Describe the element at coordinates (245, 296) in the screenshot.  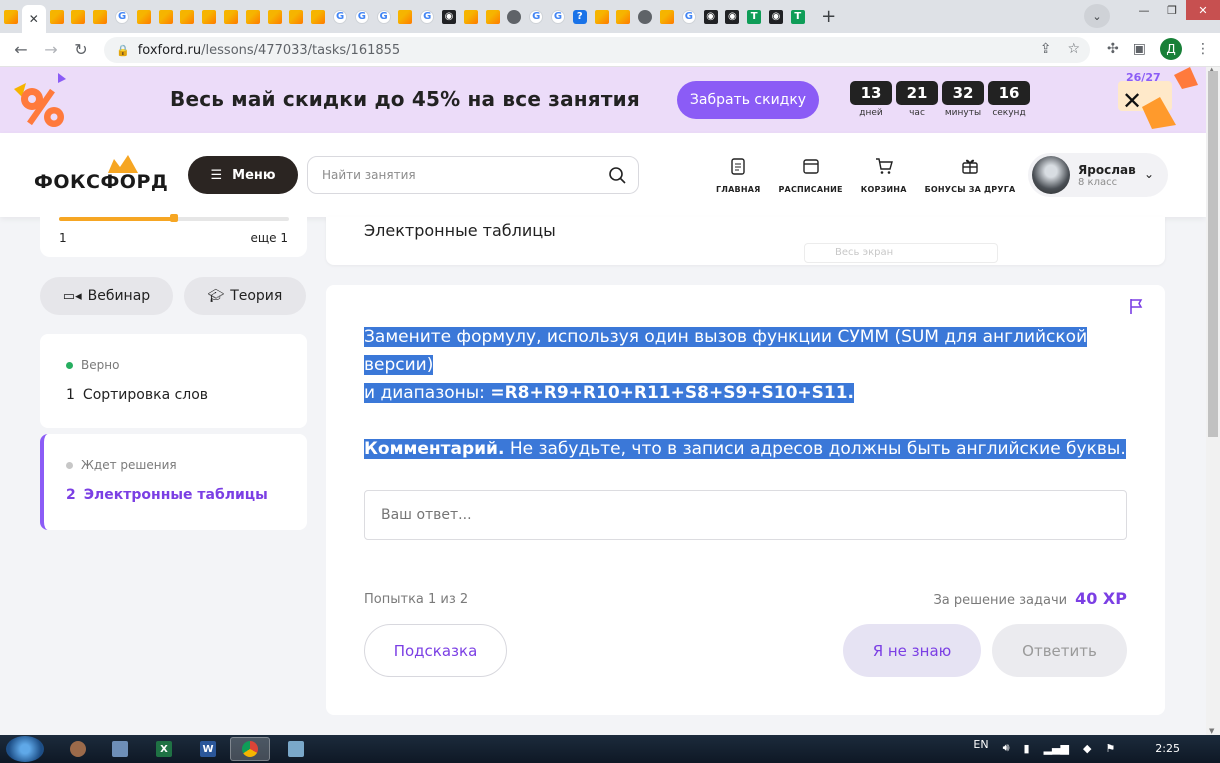
I see `theory-button: 🎓︎ Теория` at that location.